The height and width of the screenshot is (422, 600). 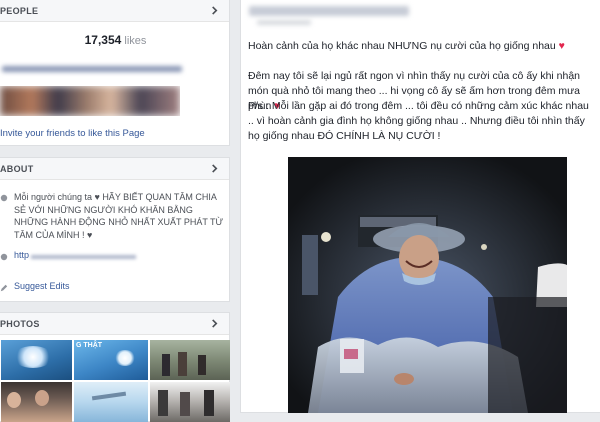 What do you see at coordinates (92, 69) in the screenshot?
I see `friends-liked-blurred` at bounding box center [92, 69].